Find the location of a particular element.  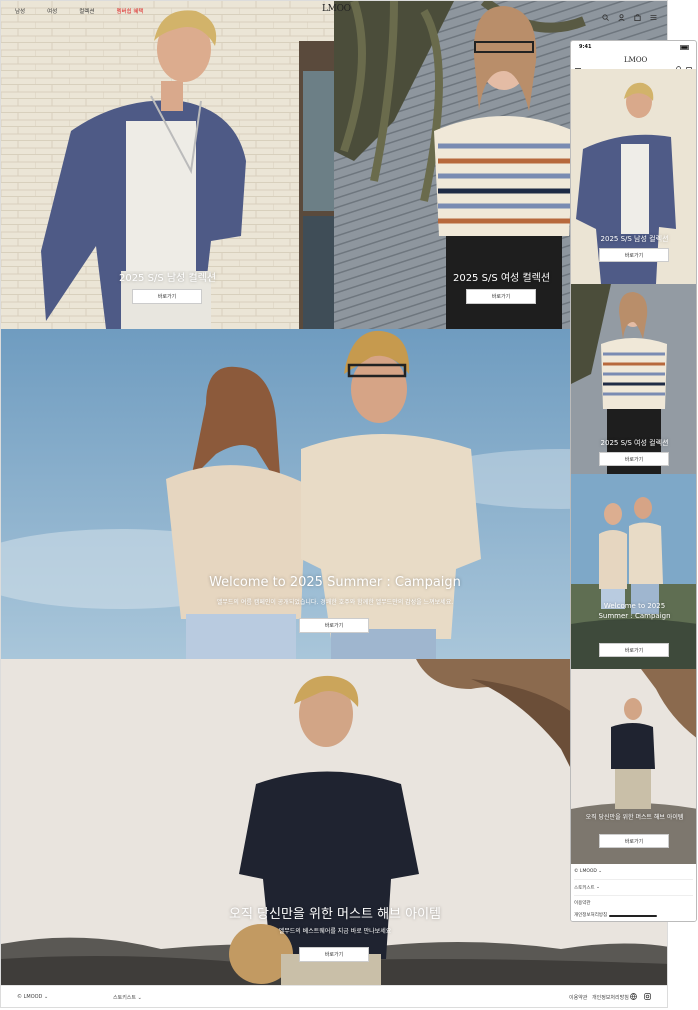

mobile-hero-women-panel: 2025 S/S 여성 컬렉션 바로가기 is located at coordinates (633, 379).